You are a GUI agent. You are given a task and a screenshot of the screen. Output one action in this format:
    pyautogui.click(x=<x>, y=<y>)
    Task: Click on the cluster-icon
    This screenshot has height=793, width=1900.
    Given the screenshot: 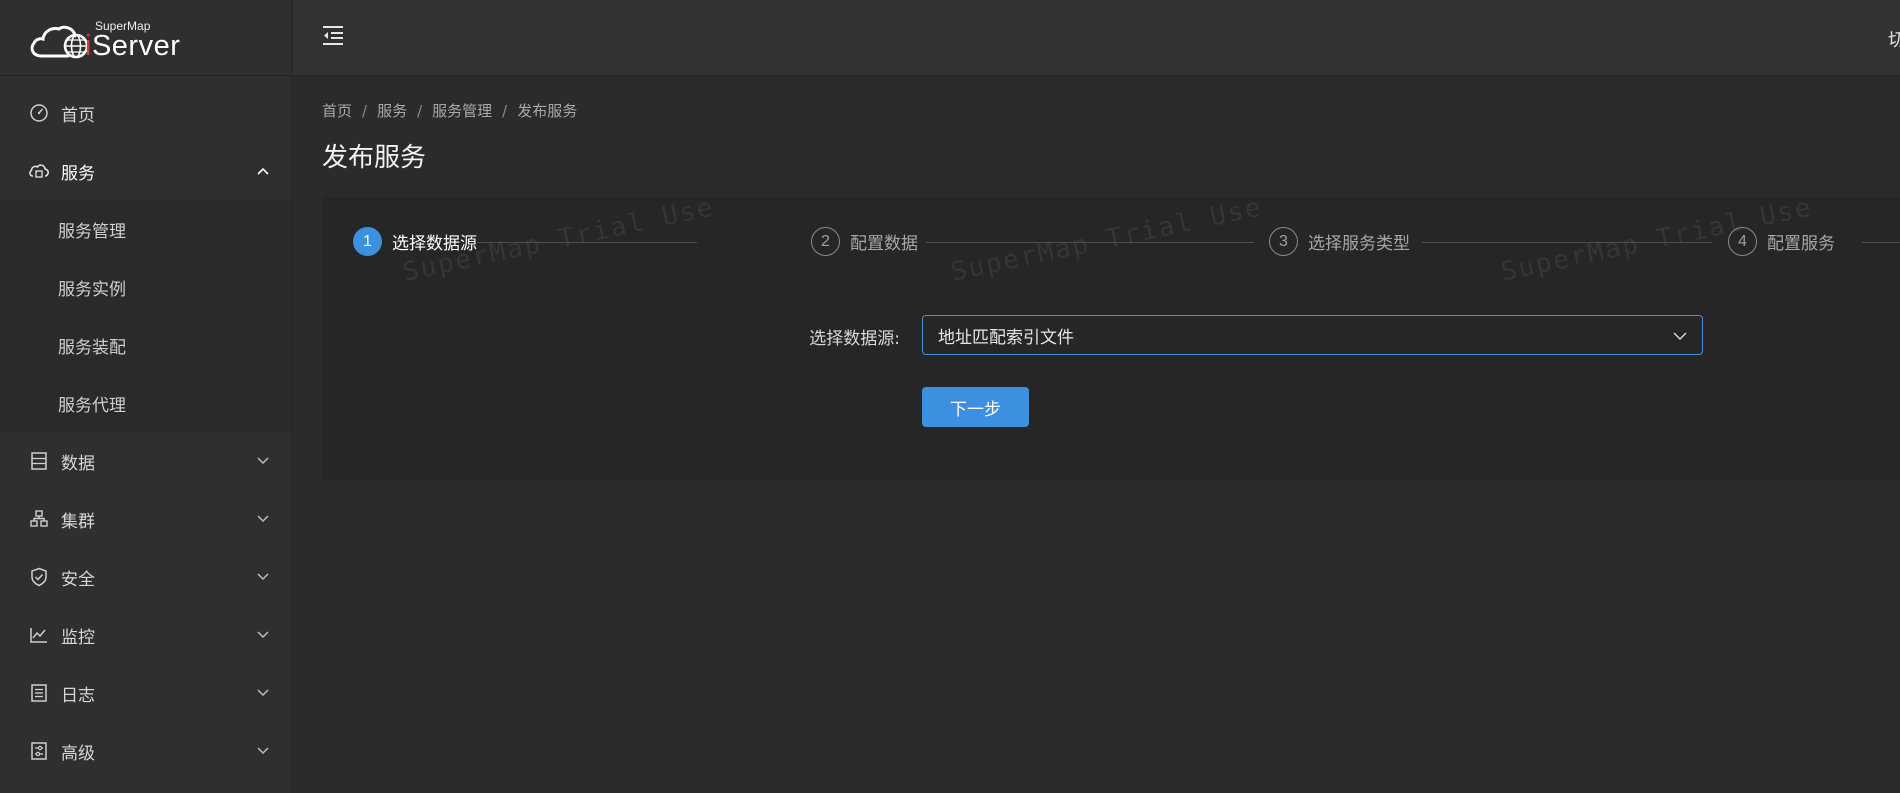 What is the action you would take?
    pyautogui.click(x=39, y=519)
    